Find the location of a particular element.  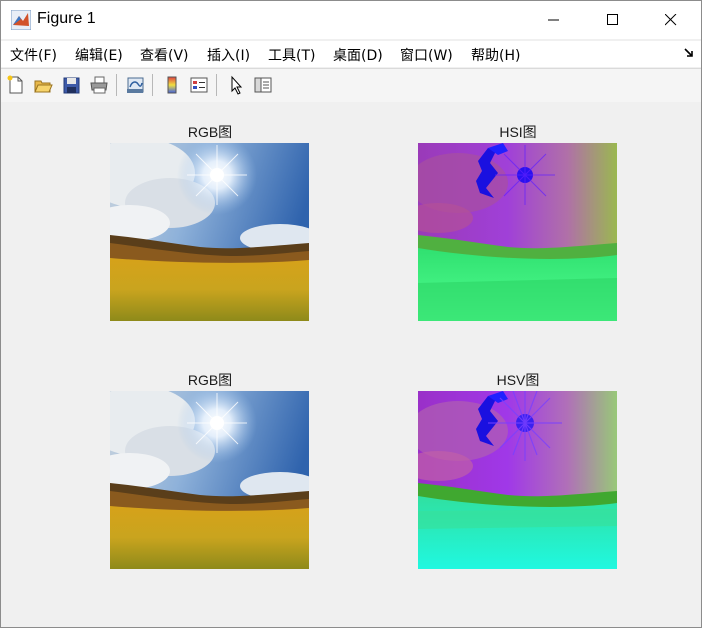

menu-help: 帮助(H) is located at coordinates (495, 55).